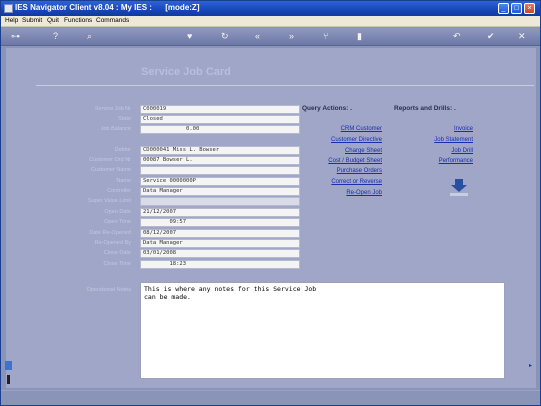 The height and width of the screenshot is (406, 541). Describe the element at coordinates (225, 36) in the screenshot. I see `refresh-icon: ↻` at that location.